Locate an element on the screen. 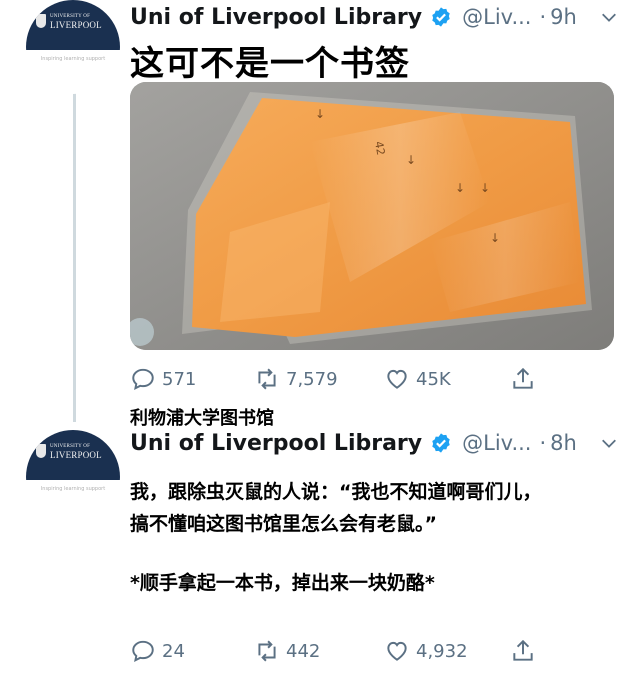 Image resolution: width=640 pixels, height=680 pixels. thread-connector-line is located at coordinates (74, 257).